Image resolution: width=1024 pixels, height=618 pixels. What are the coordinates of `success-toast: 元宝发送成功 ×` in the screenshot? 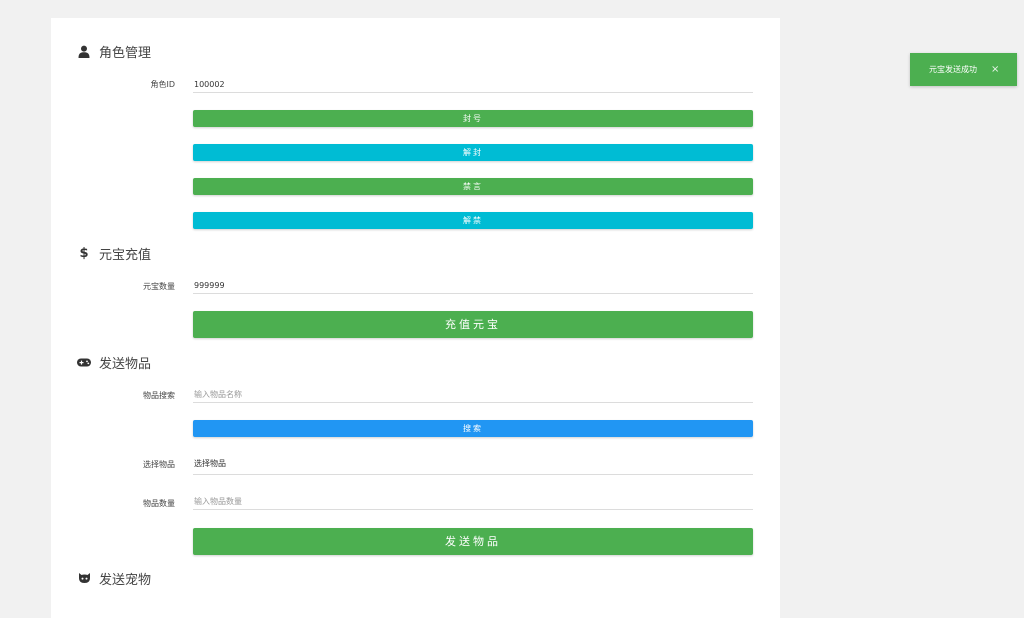 It's located at (963, 69).